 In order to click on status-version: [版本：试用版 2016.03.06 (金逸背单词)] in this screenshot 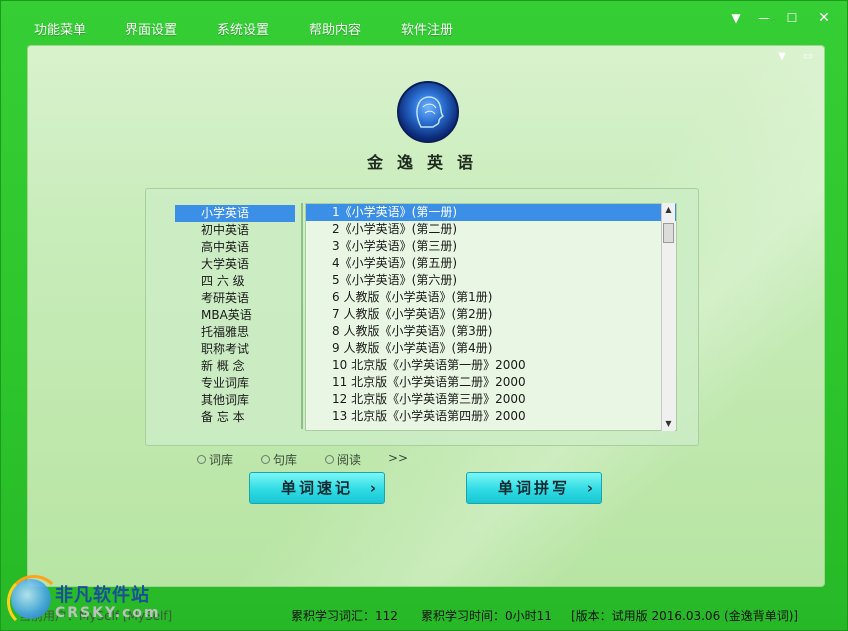, I will do `click(685, 616)`.